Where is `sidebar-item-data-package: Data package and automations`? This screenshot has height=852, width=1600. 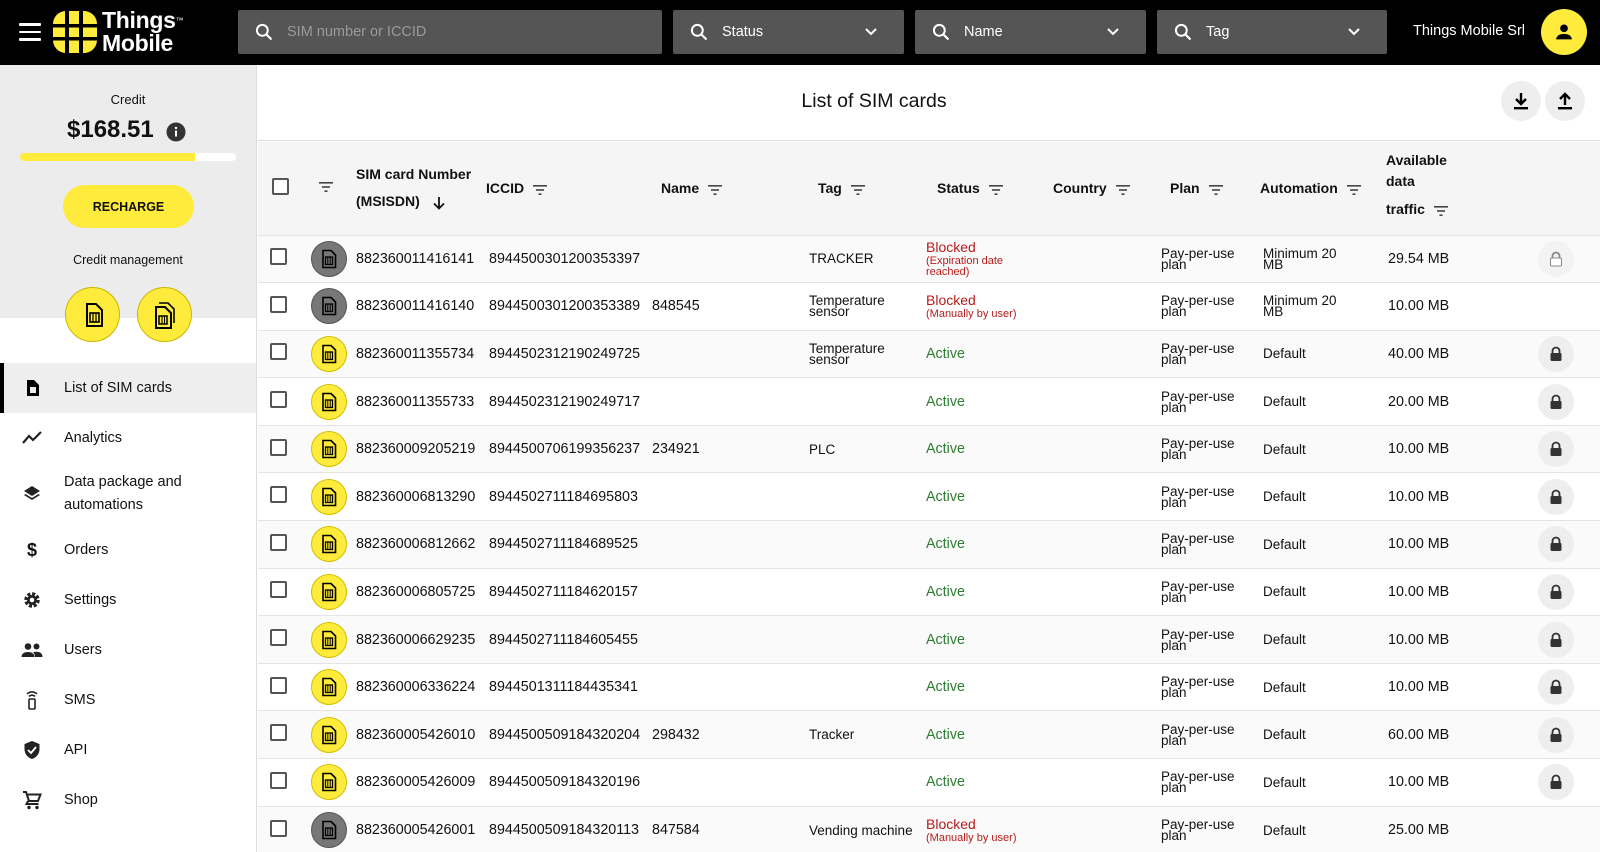 sidebar-item-data-package: Data package and automations is located at coordinates (128, 494).